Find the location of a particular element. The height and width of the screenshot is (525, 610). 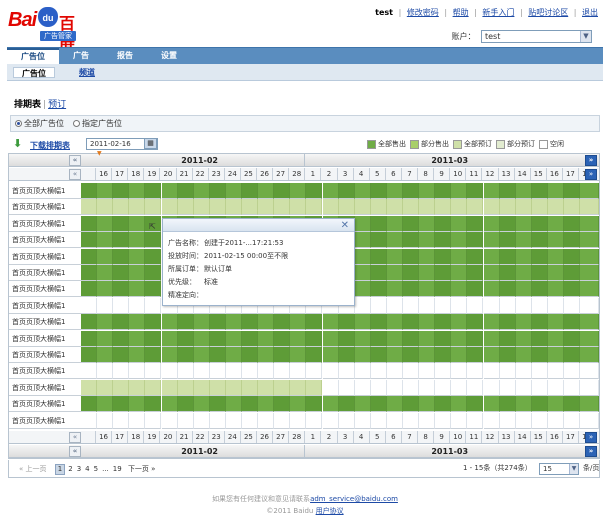

tab-settings: 设置 is located at coordinates (169, 56).